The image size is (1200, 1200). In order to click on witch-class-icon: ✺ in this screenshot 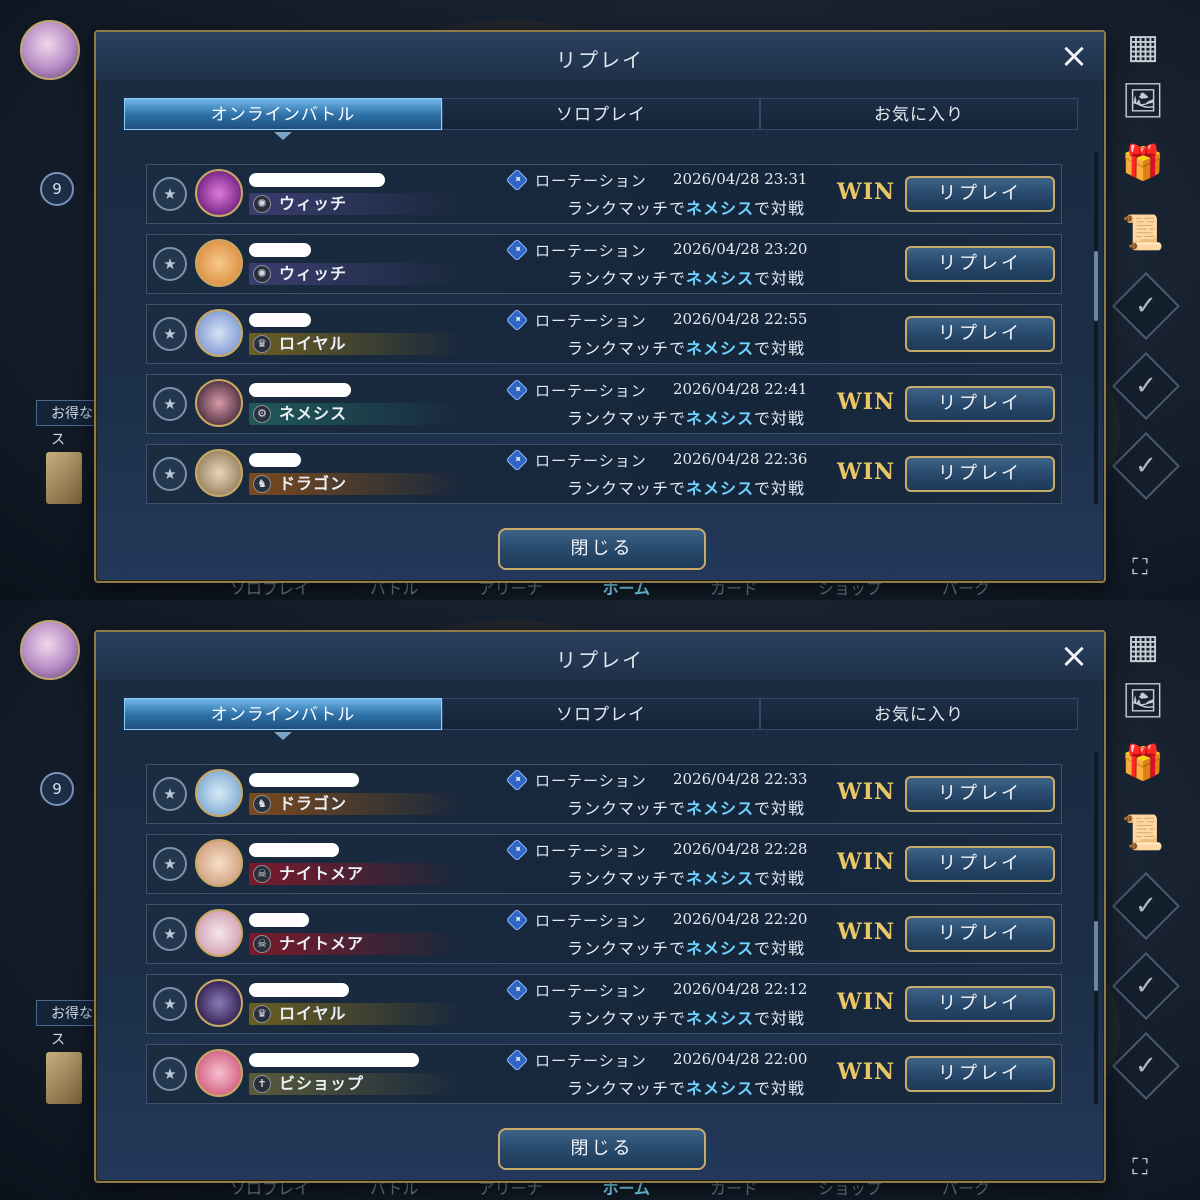, I will do `click(262, 204)`.